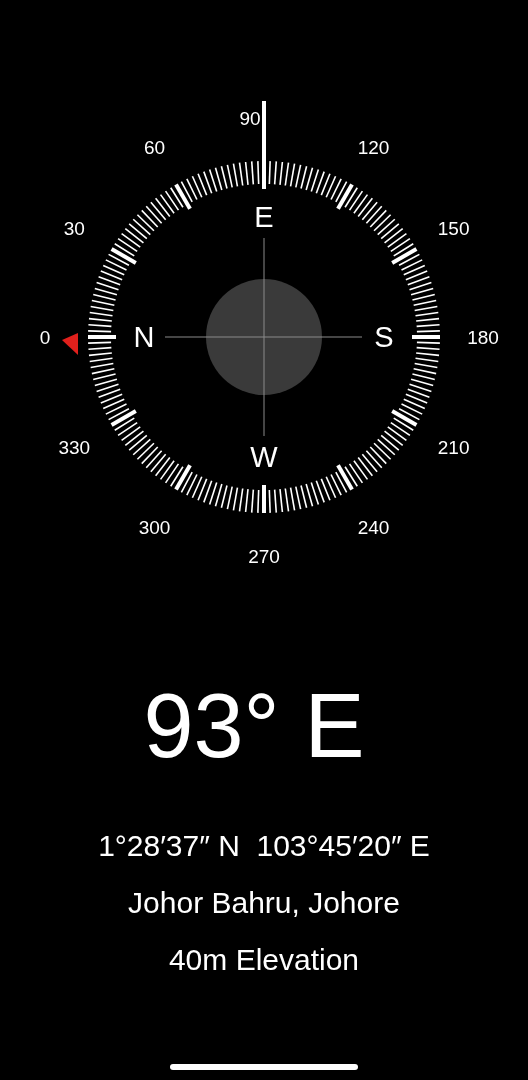 The image size is (528, 1080). I want to click on coordinates-text: 1°28′37″ N 103°45′20″ E, so click(264, 846).